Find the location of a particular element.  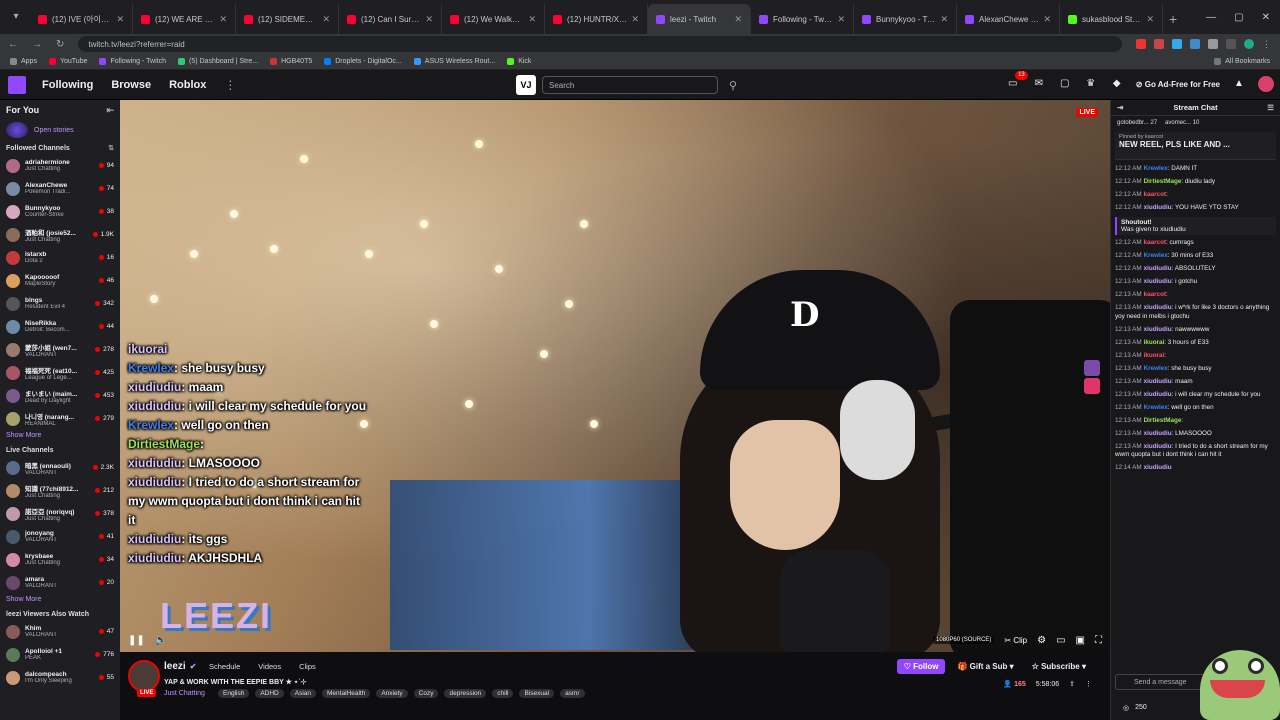

theatre-mode-icon: ▭ is located at coordinates (1060, 640).